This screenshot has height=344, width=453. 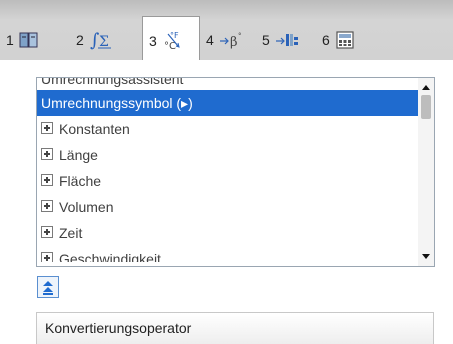 I want to click on tab-number: 1, so click(x=10, y=40).